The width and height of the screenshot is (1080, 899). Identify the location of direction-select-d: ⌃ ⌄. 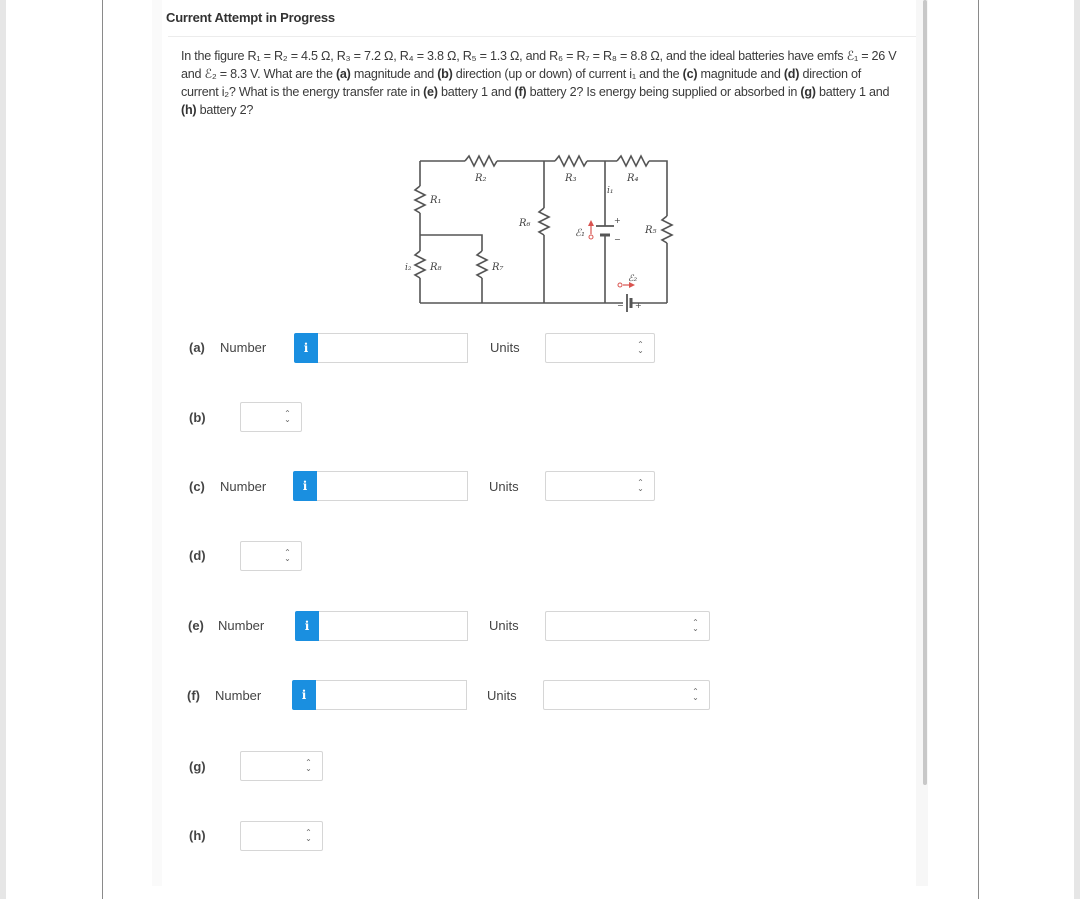
(271, 556).